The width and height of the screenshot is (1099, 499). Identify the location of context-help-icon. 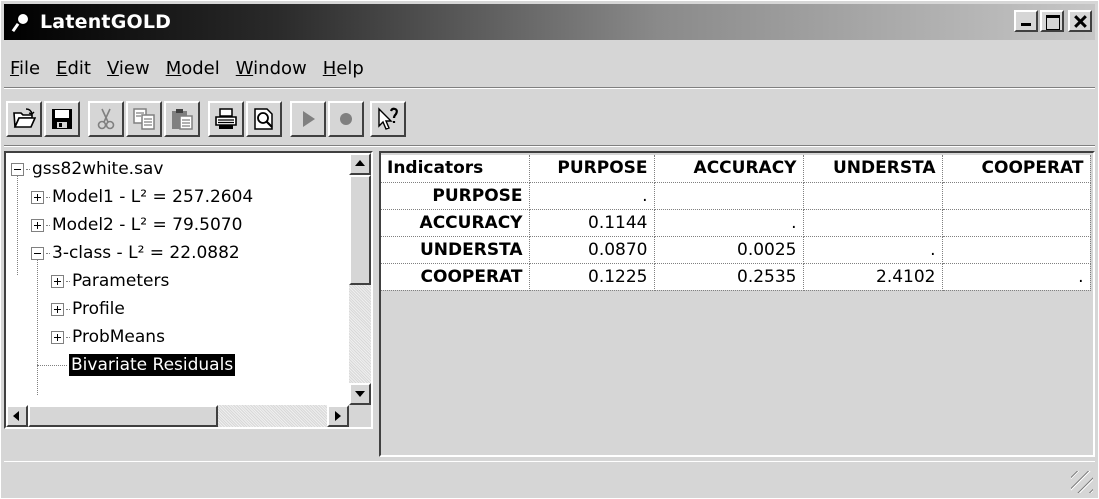
(388, 118).